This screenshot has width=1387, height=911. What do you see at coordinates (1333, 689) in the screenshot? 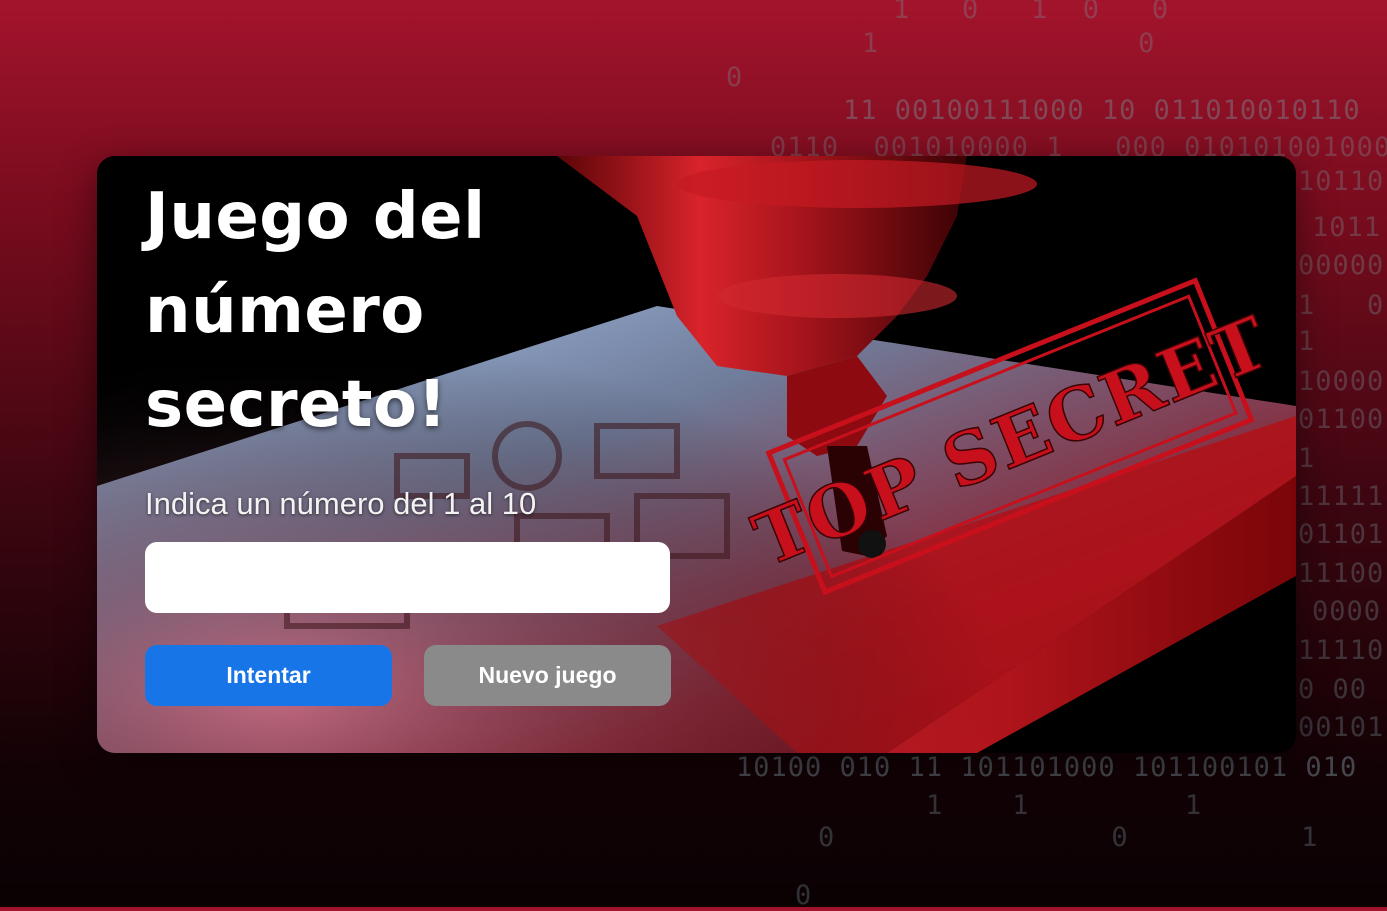
I see `binary-line: 0 00` at bounding box center [1333, 689].